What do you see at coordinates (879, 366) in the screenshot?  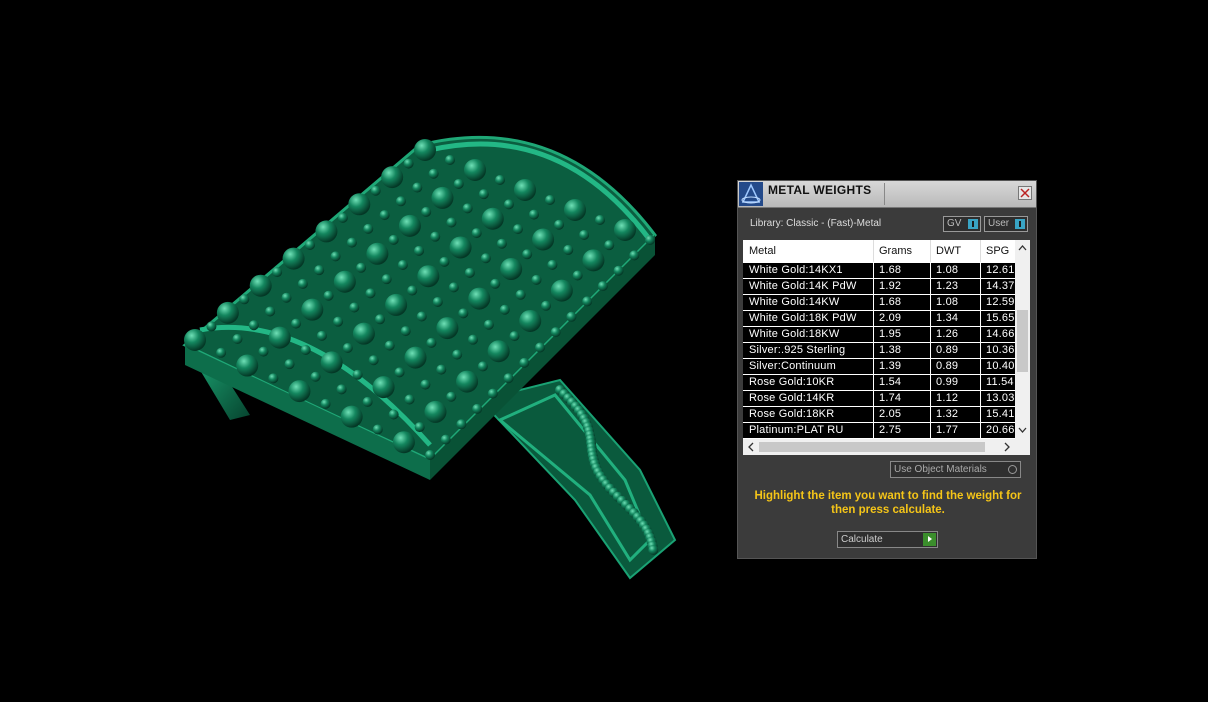 I see `table-row: Silver:Continuum 1.39 0.89 10.40` at bounding box center [879, 366].